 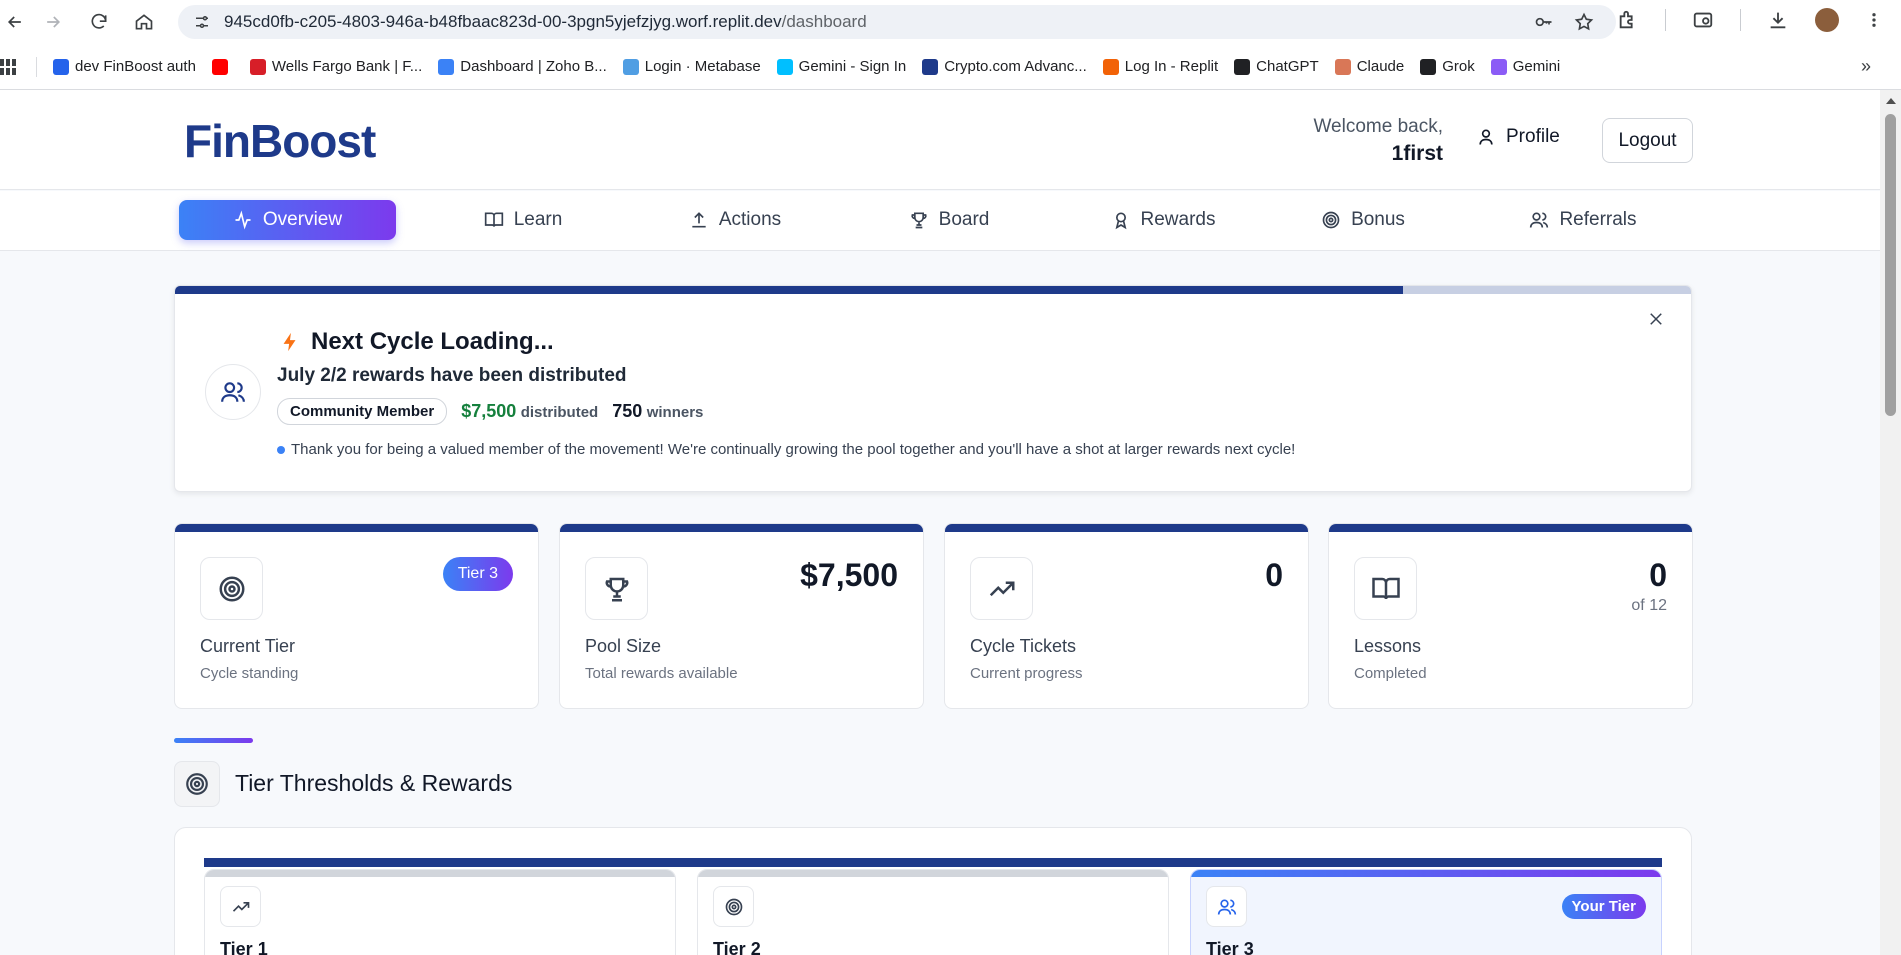 I want to click on tab-label: Bonus, so click(x=1378, y=219).